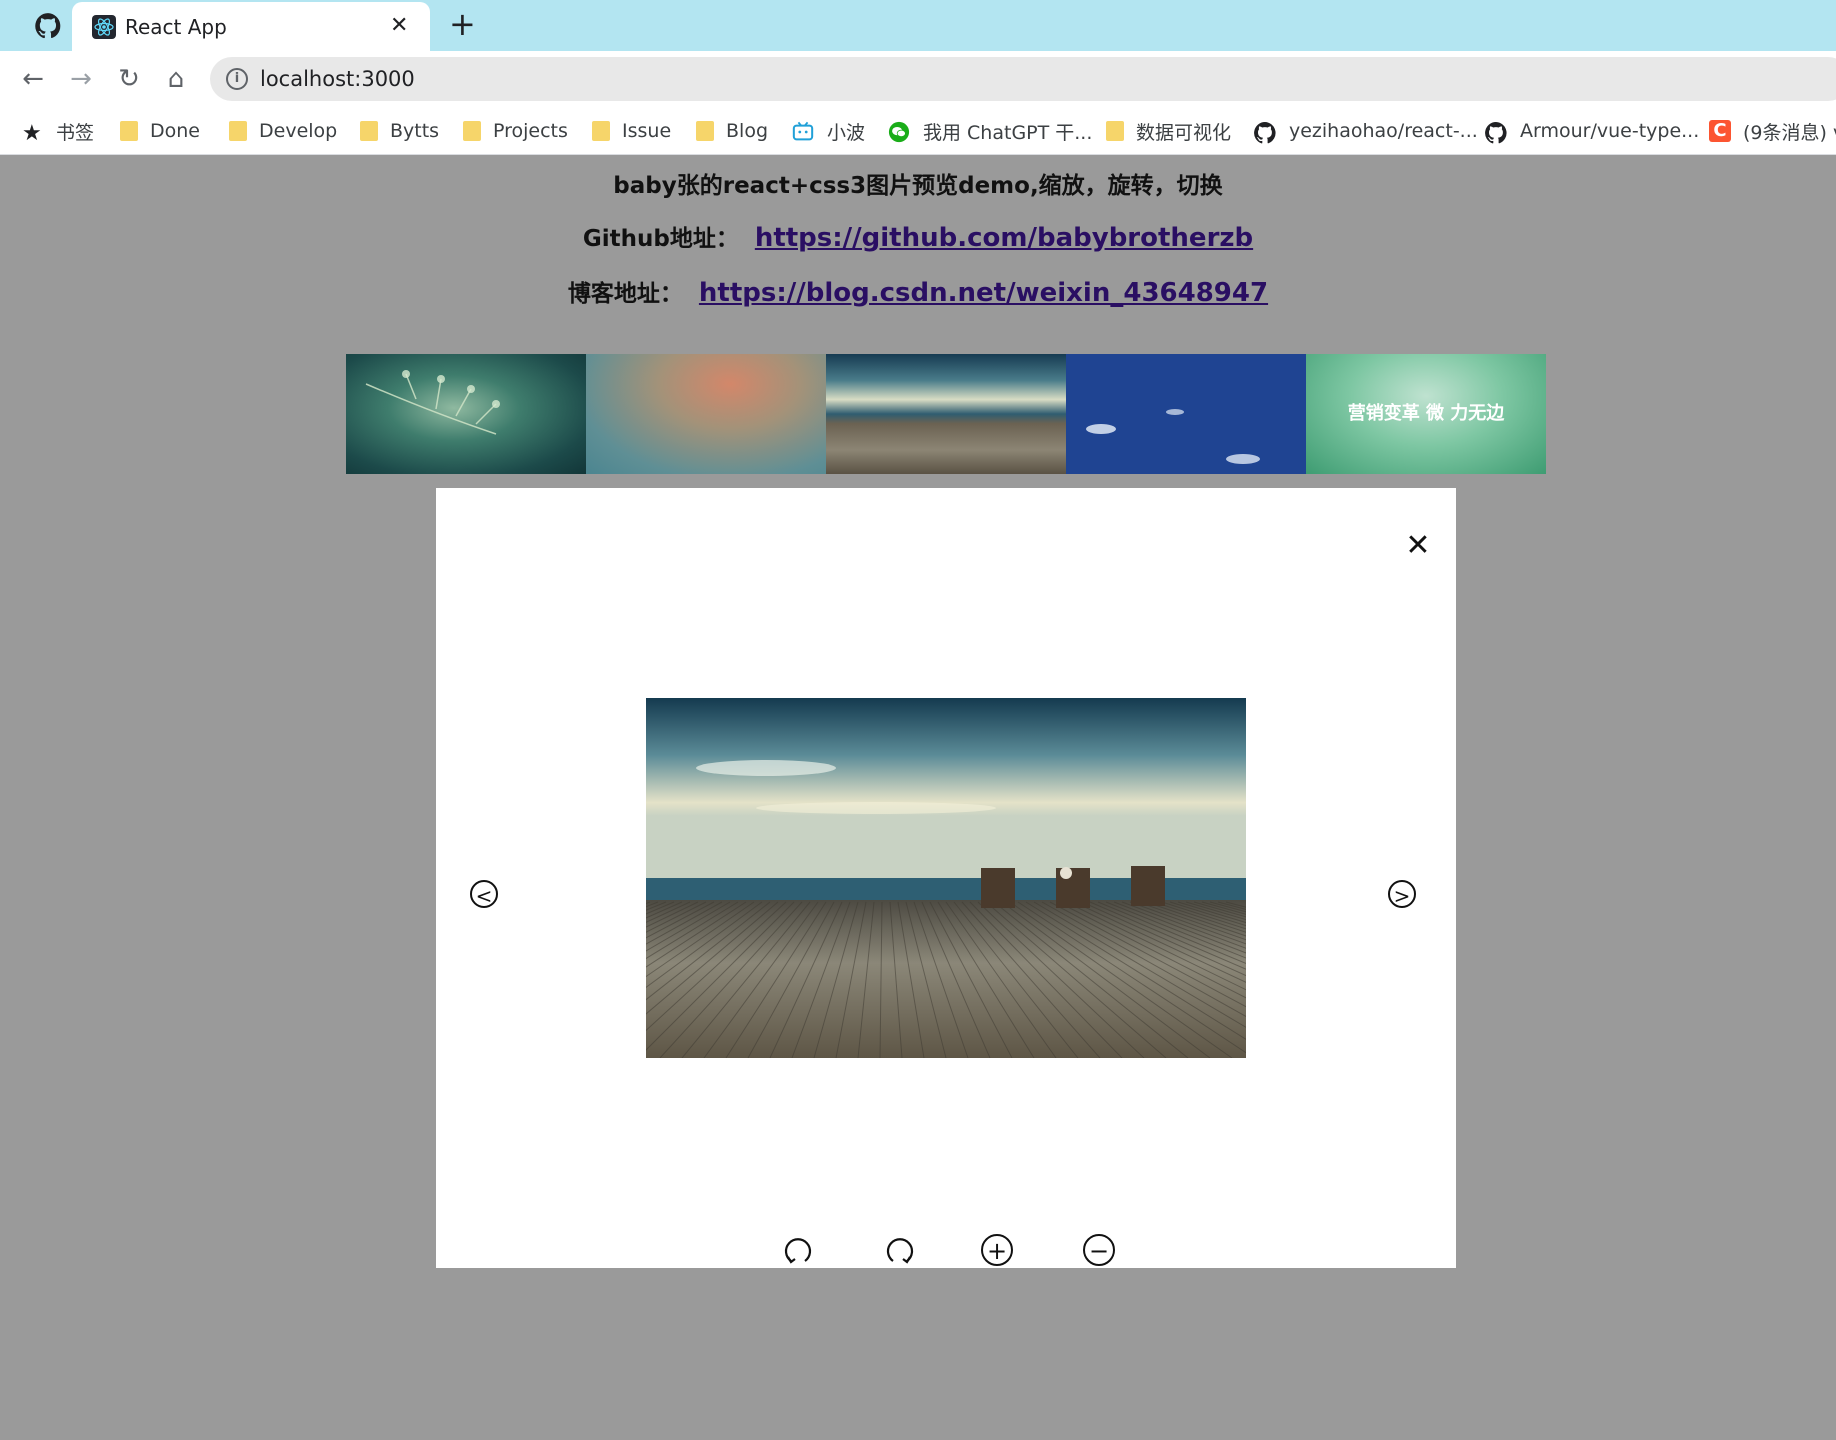  I want to click on bookmark-item: Projects, so click(515, 131).